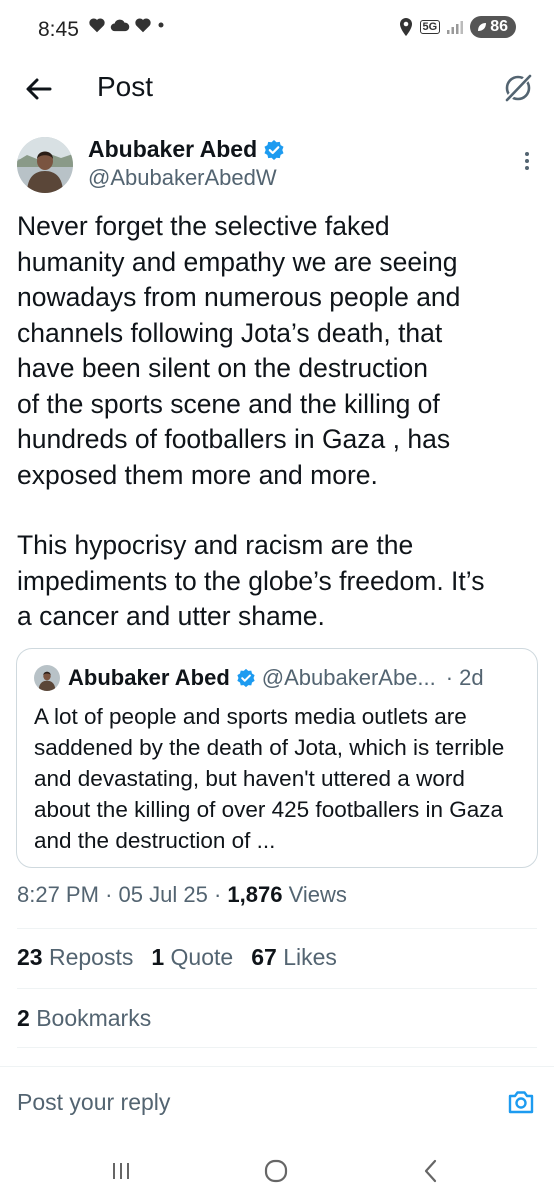 The height and width of the screenshot is (1200, 554). I want to click on status-right: 5G 86, so click(457, 27).